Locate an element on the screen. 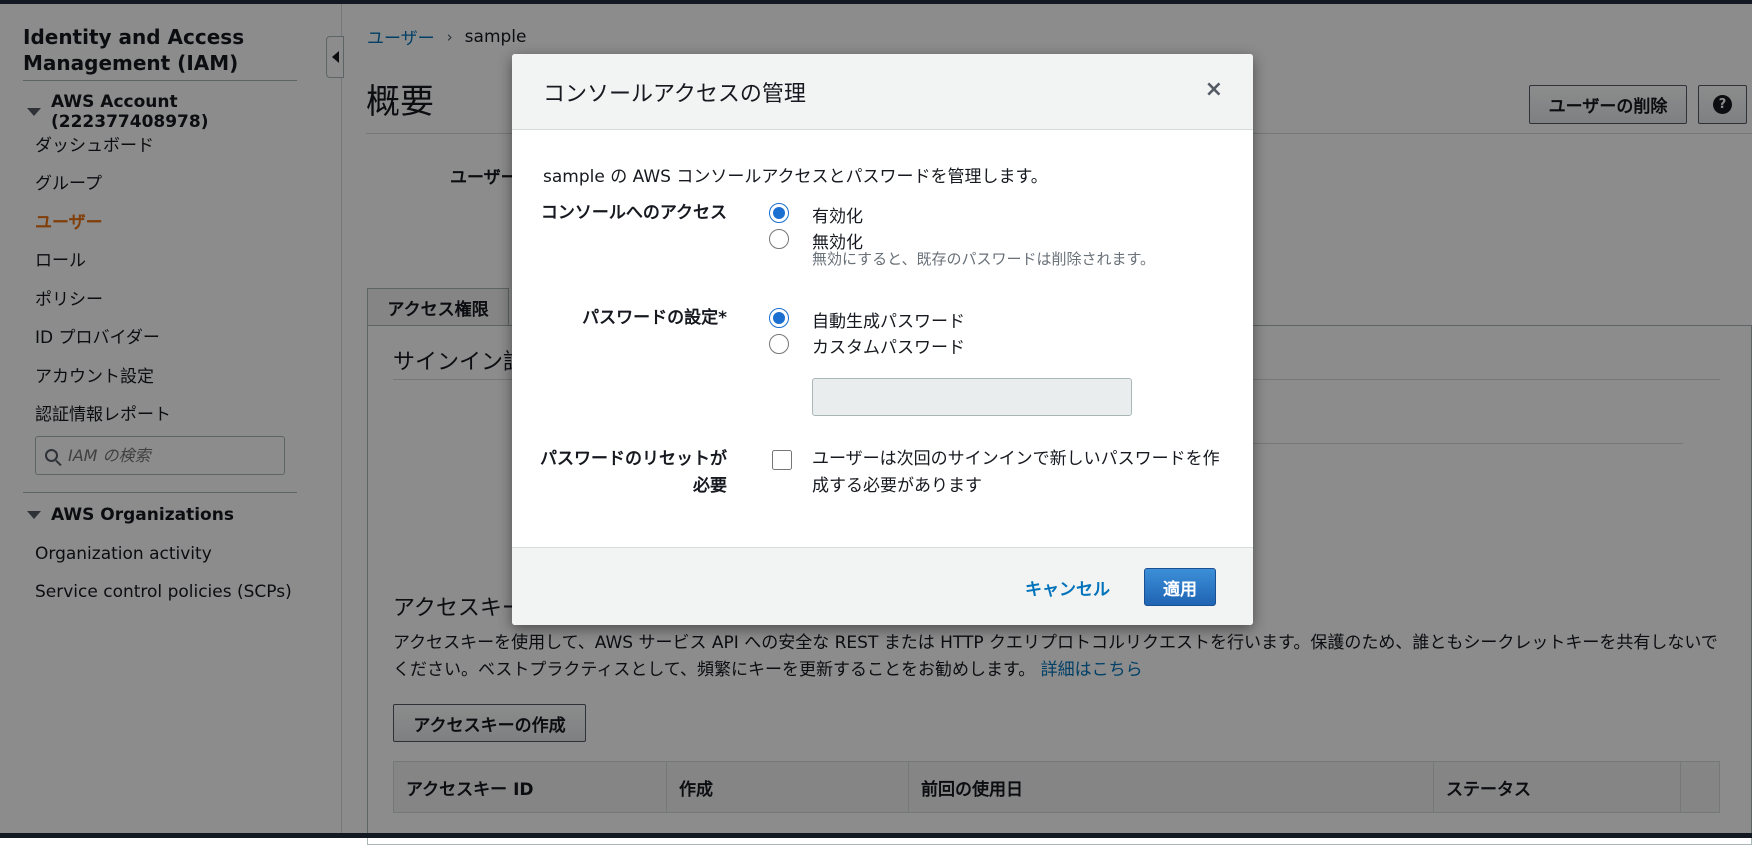  custom-password-option: カスタムパスワード is located at coordinates (867, 345).